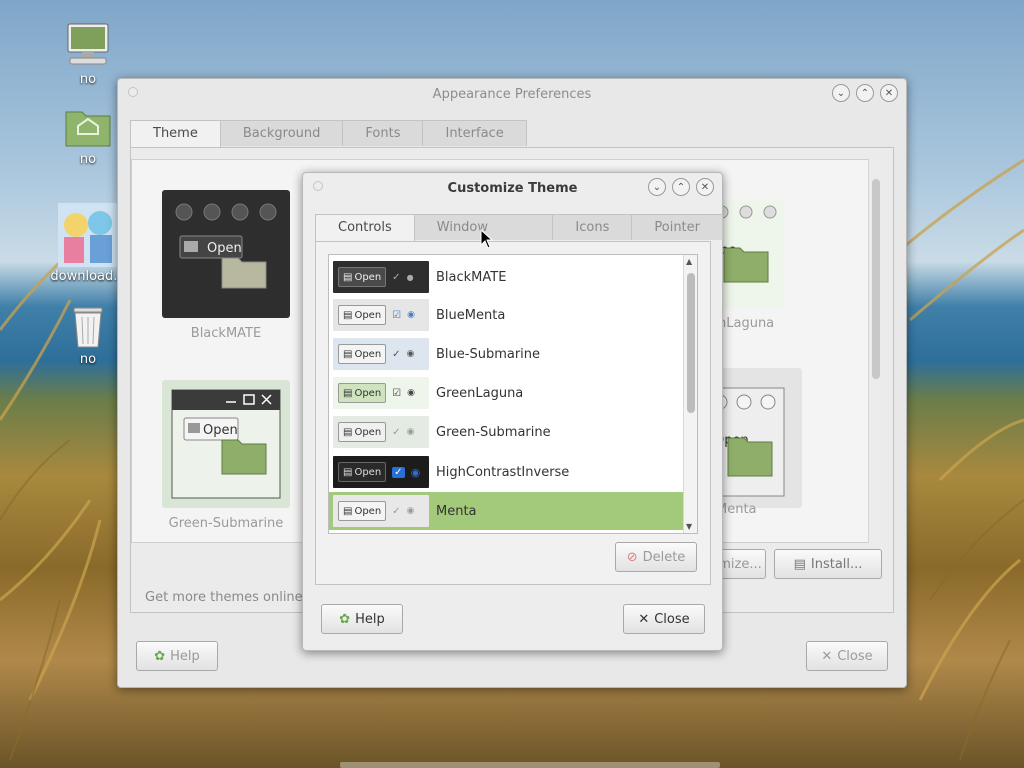  I want to click on tab-fonts: Fonts, so click(383, 133).